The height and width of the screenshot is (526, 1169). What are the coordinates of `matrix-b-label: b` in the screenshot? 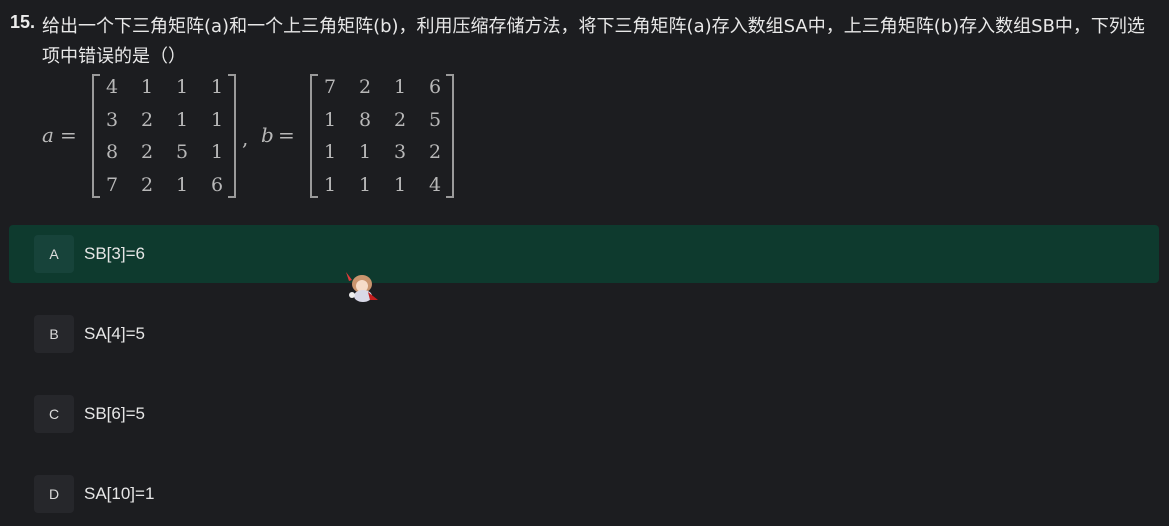 It's located at (267, 135).